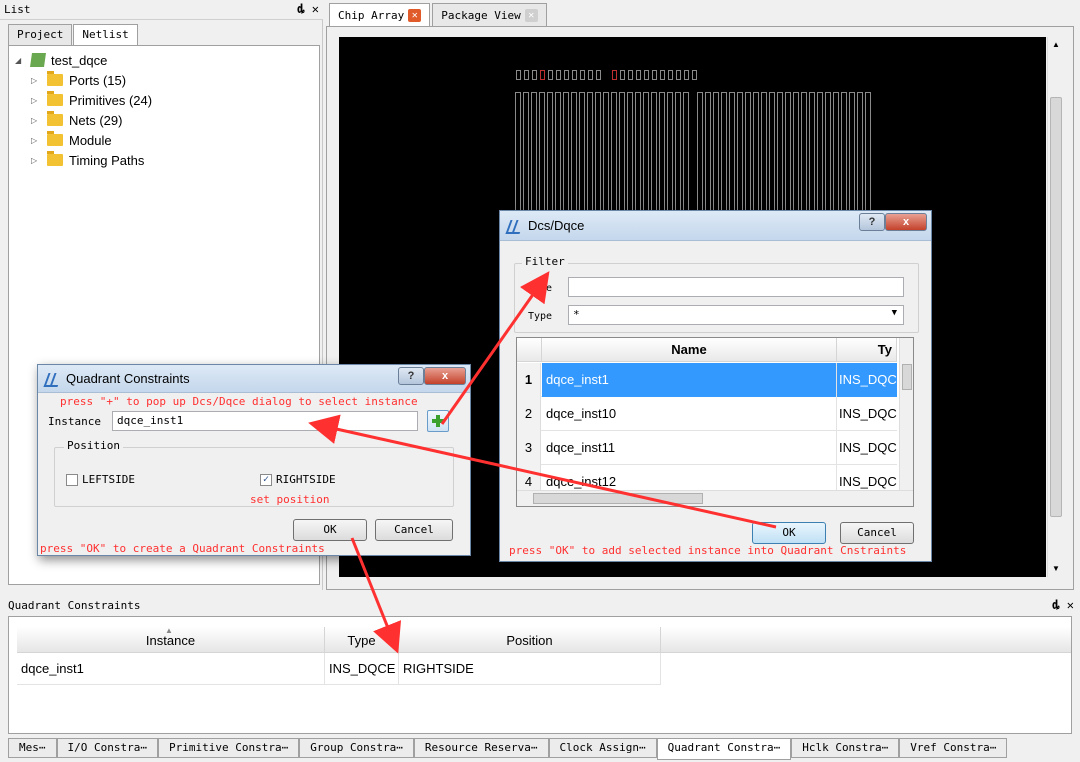 Image resolution: width=1080 pixels, height=762 pixels. What do you see at coordinates (495, 348) in the screenshot?
I see `arrow-plus-to-dialog` at bounding box center [495, 348].